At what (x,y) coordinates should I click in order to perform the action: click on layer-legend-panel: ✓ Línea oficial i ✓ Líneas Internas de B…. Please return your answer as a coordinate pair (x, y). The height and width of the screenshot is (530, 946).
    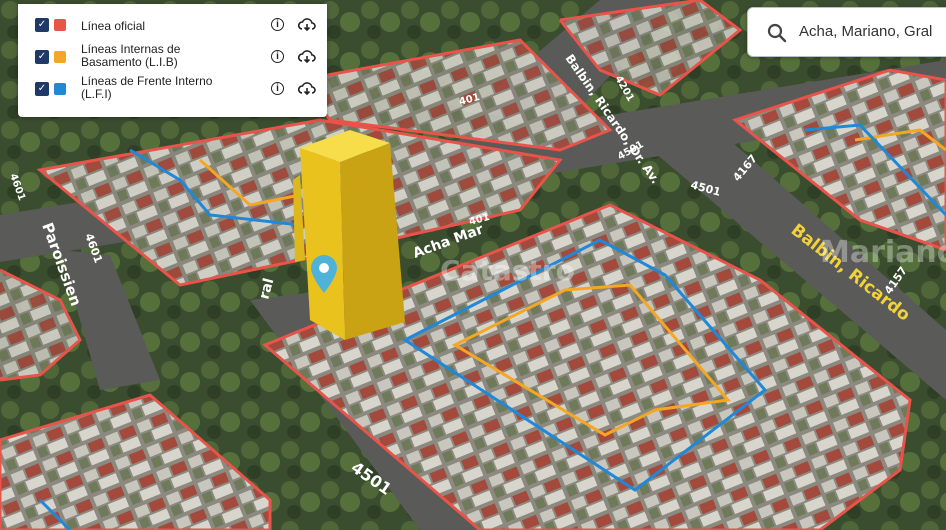
    Looking at the image, I should click on (172, 60).